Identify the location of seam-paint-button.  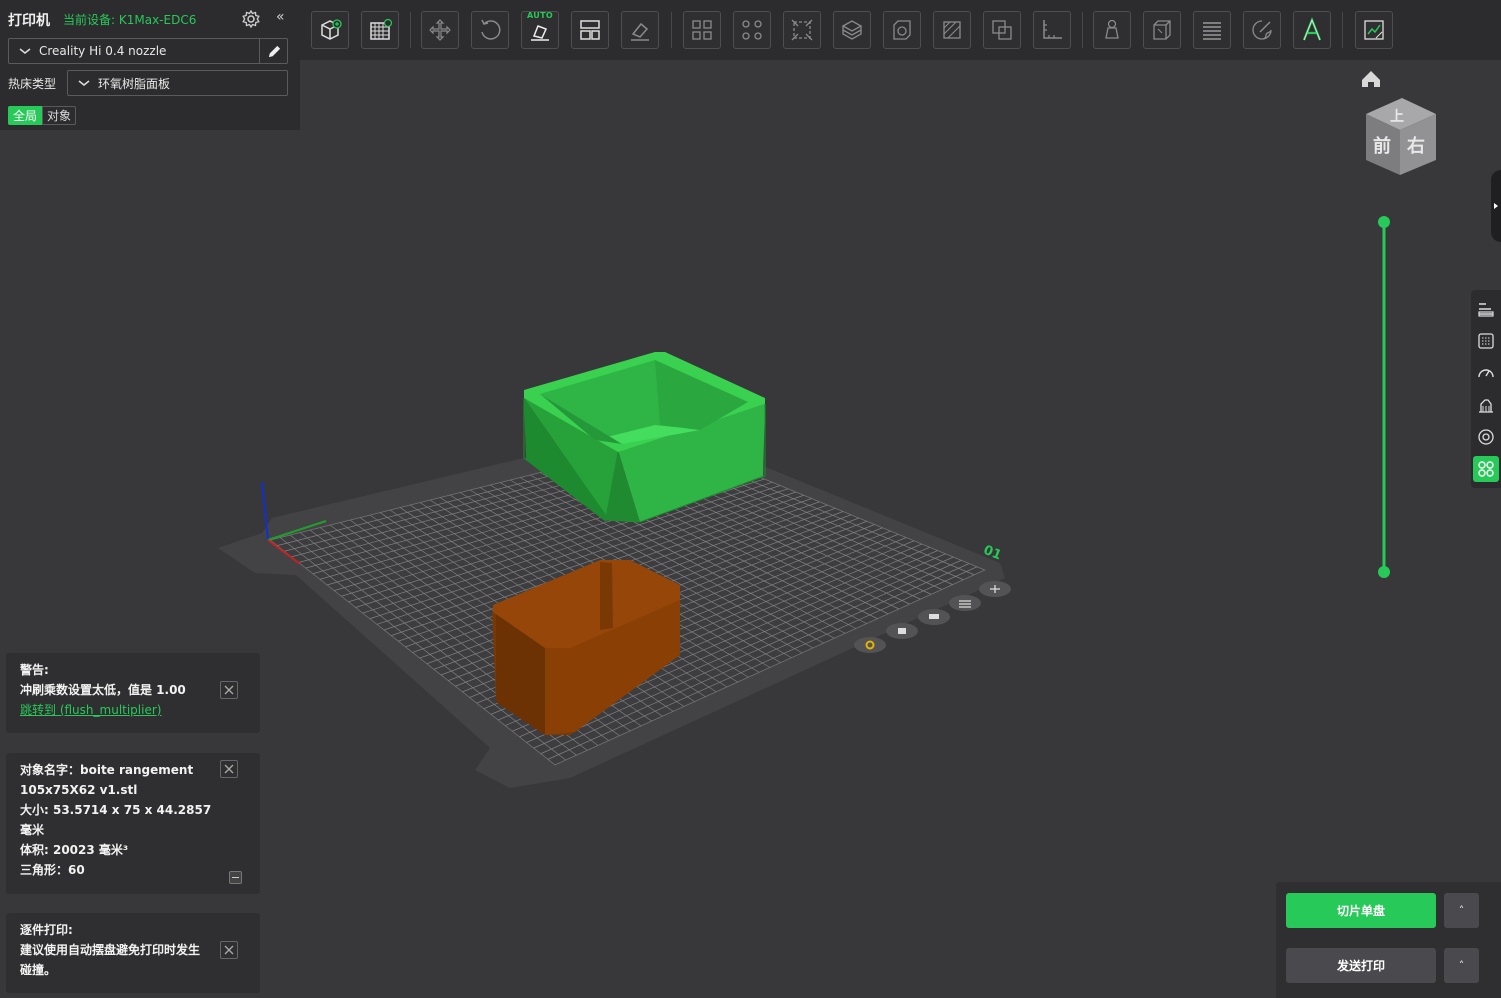
(1112, 30).